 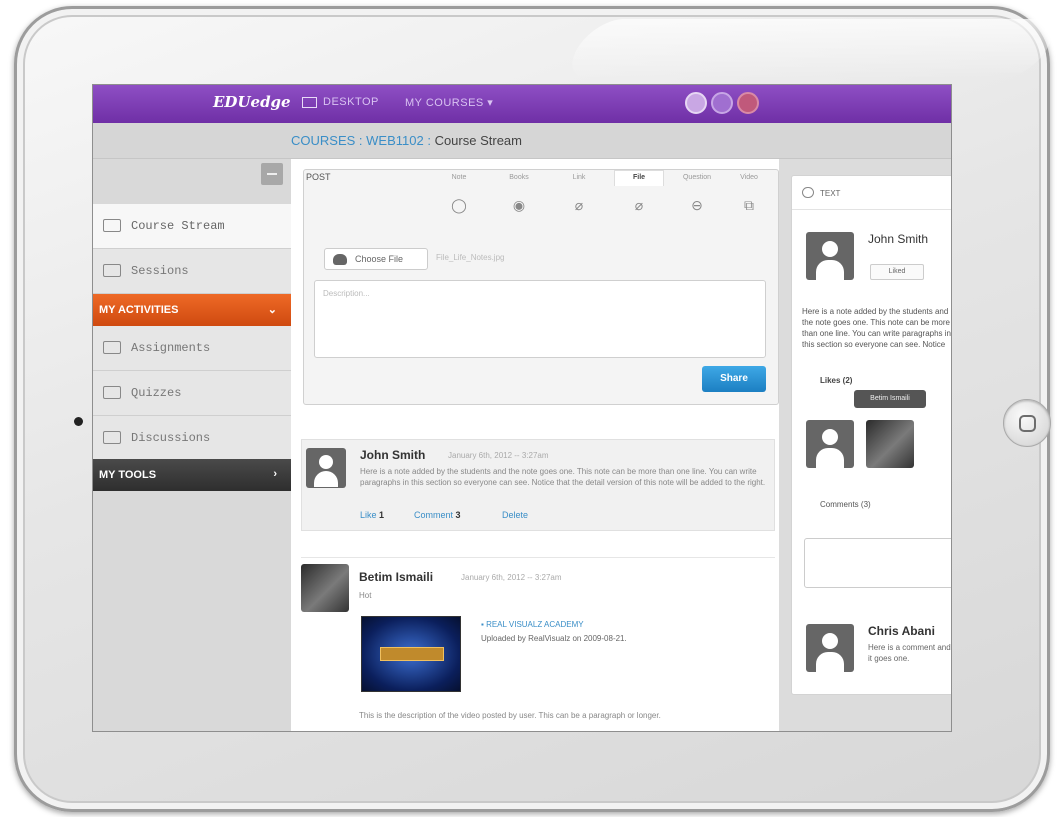 I want to click on like-label: Like, so click(x=368, y=515).